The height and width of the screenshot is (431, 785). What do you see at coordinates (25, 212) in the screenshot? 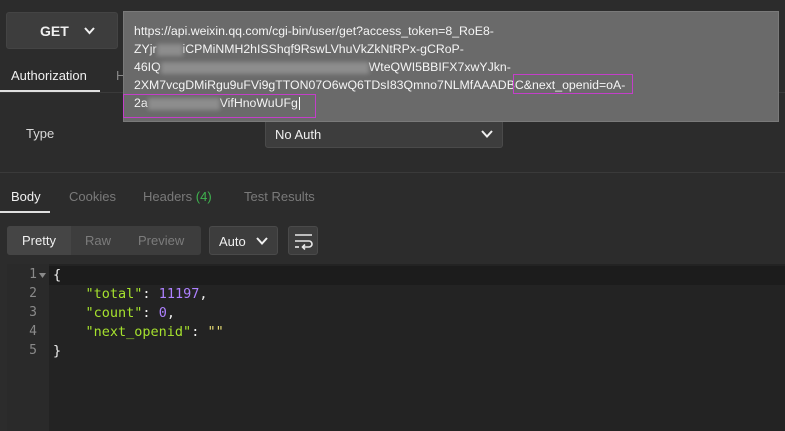
I see `active-tab-indicator` at bounding box center [25, 212].